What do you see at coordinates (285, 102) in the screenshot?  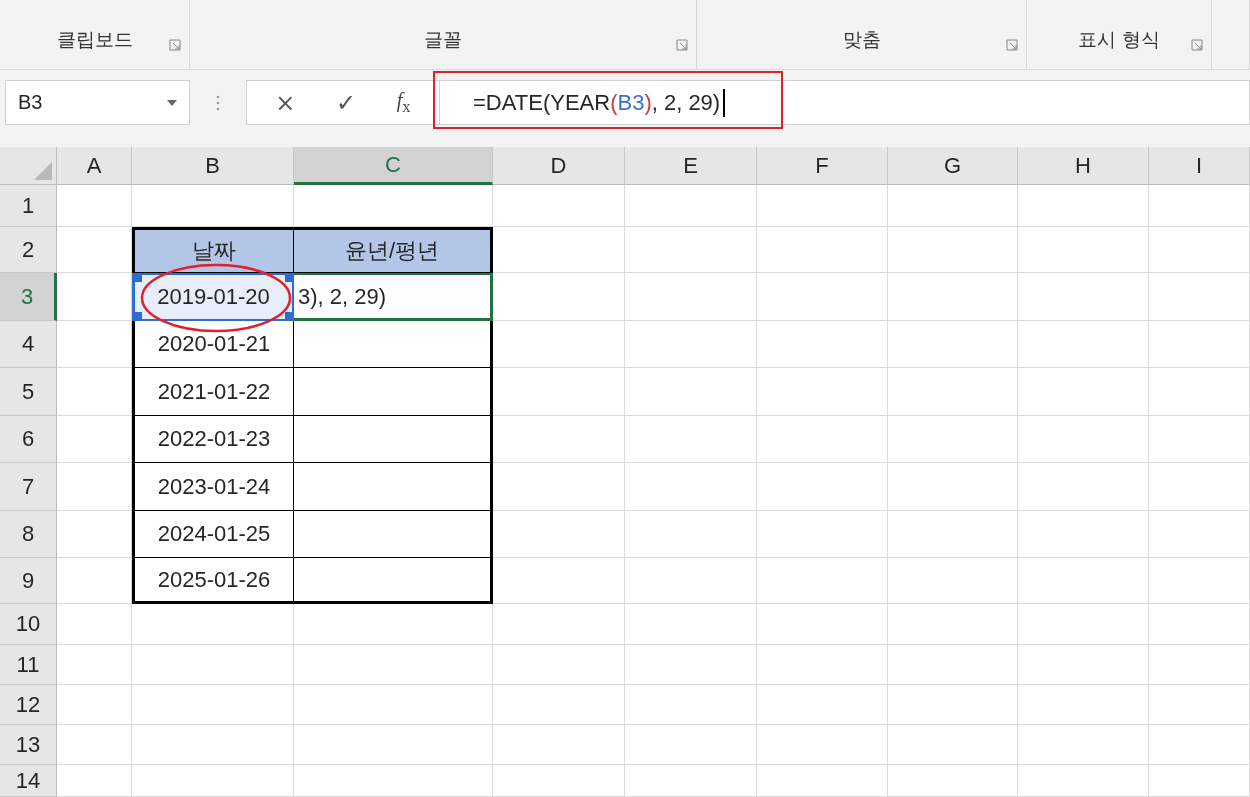 I see `cancel-button: ×` at bounding box center [285, 102].